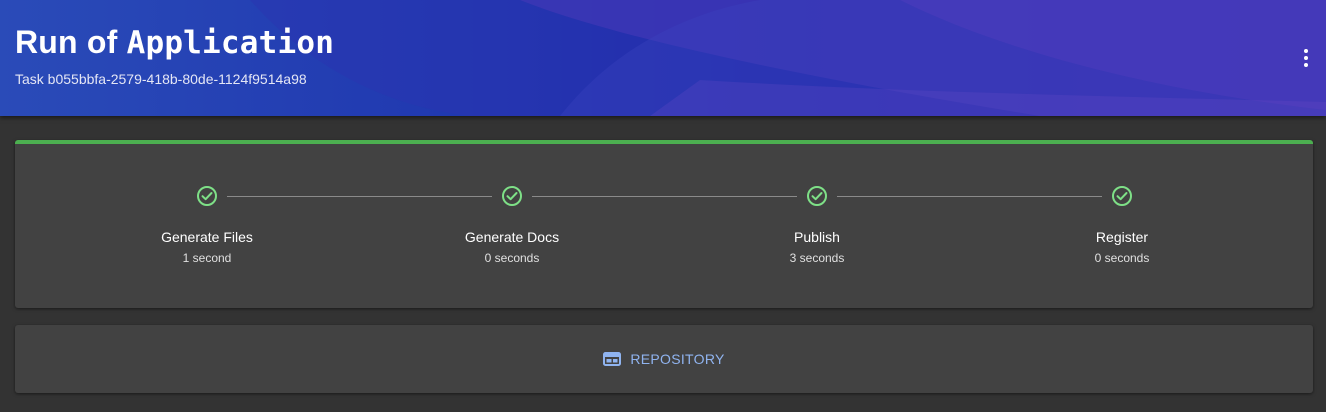  I want to click on page-title-prefix: Run of, so click(66, 42).